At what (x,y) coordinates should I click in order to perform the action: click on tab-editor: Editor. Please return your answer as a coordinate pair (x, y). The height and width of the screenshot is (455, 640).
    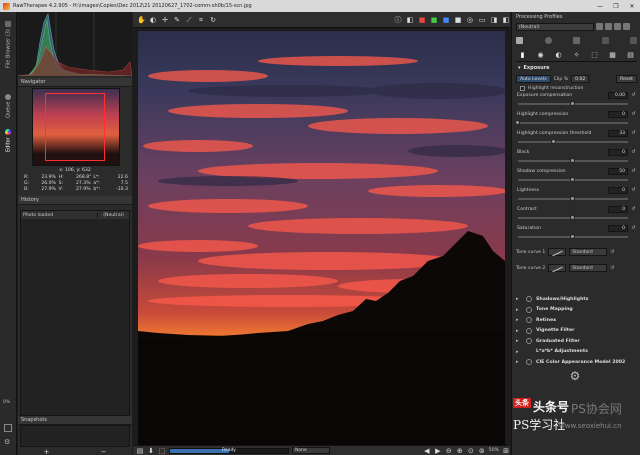
    Looking at the image, I should click on (8, 137).